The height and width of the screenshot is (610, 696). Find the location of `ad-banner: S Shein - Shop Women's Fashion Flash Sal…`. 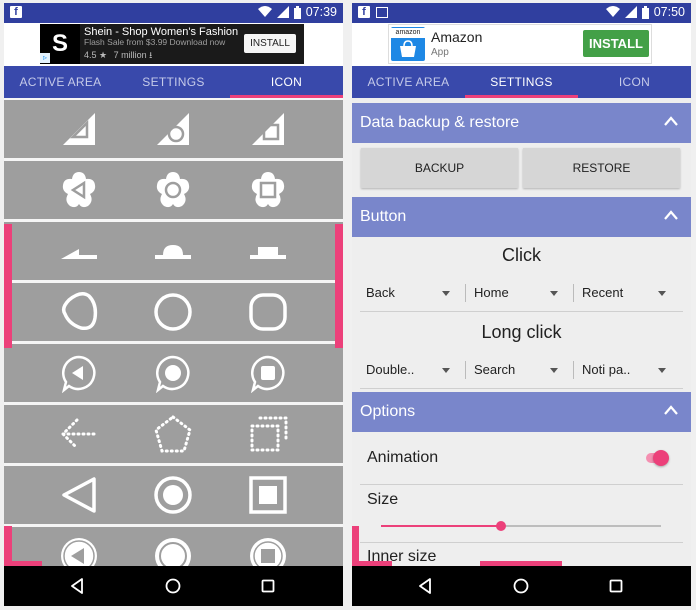

ad-banner: S Shein - Shop Women's Fashion Flash Sal… is located at coordinates (173, 44).